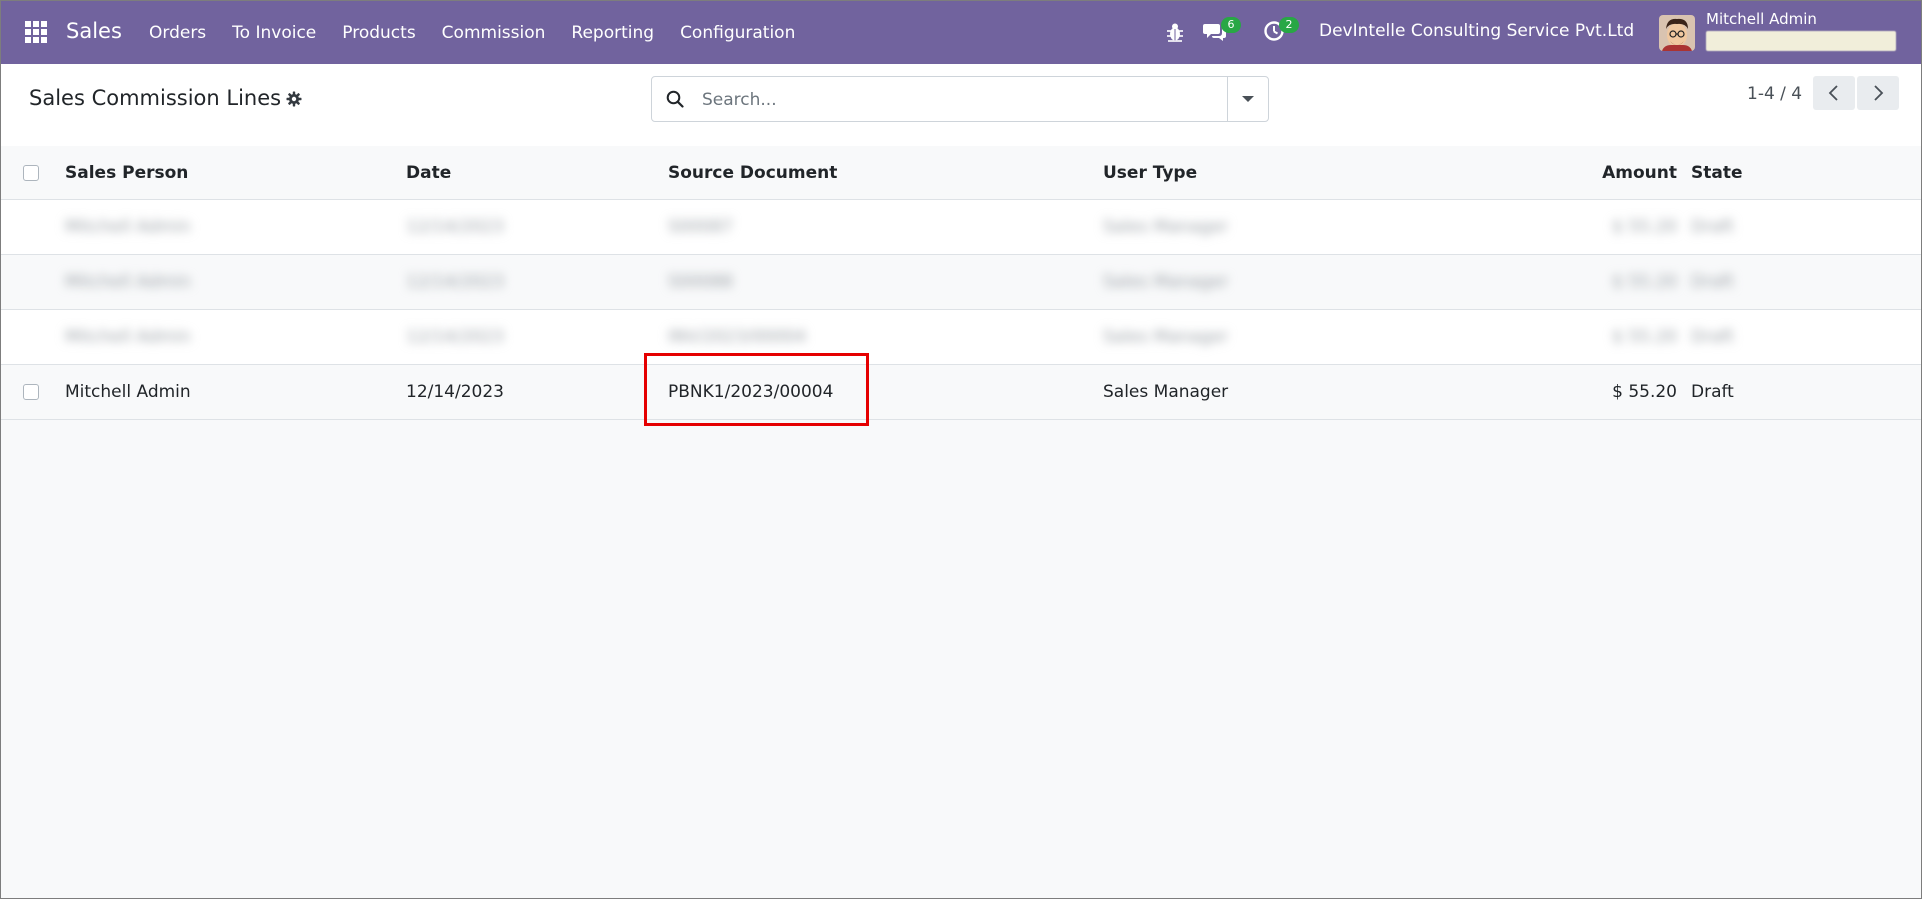 The image size is (1922, 899). What do you see at coordinates (1677, 33) in the screenshot?
I see `user-avatar` at bounding box center [1677, 33].